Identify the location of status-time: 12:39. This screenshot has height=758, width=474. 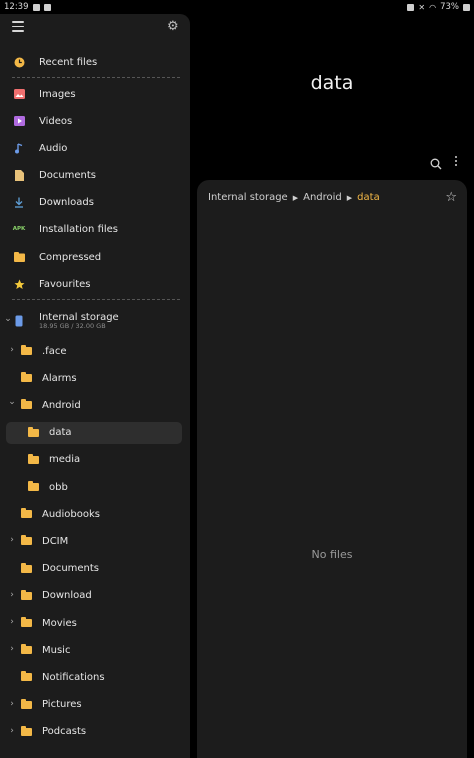
(16, 7).